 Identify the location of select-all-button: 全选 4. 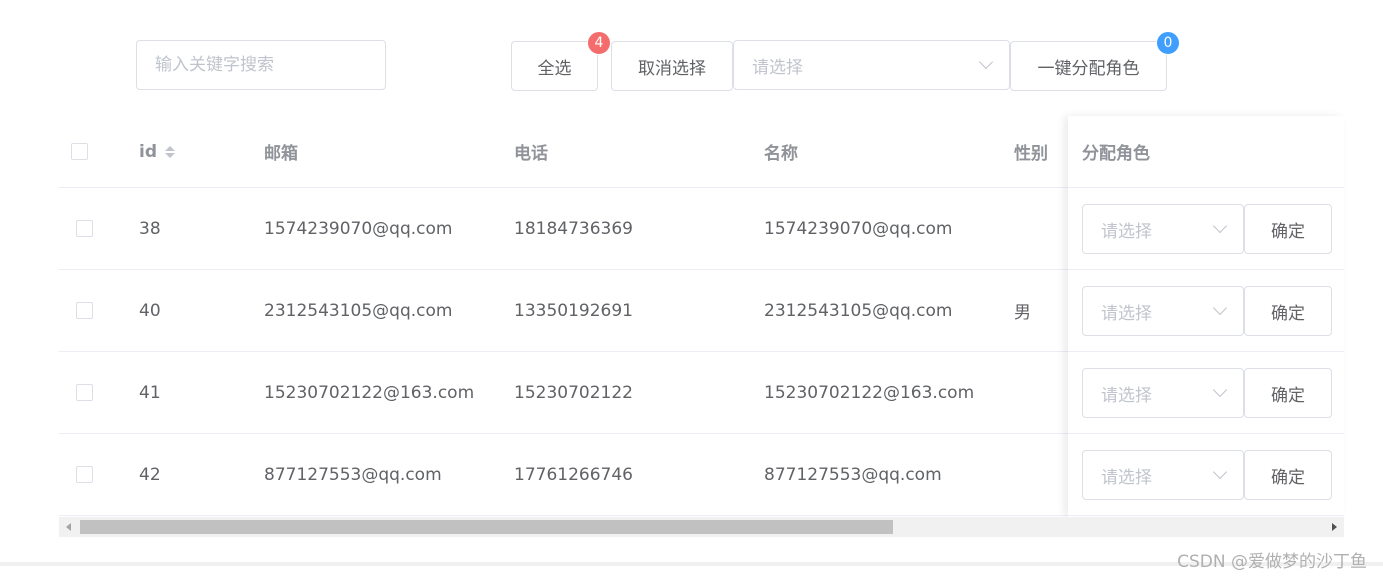
(561, 61).